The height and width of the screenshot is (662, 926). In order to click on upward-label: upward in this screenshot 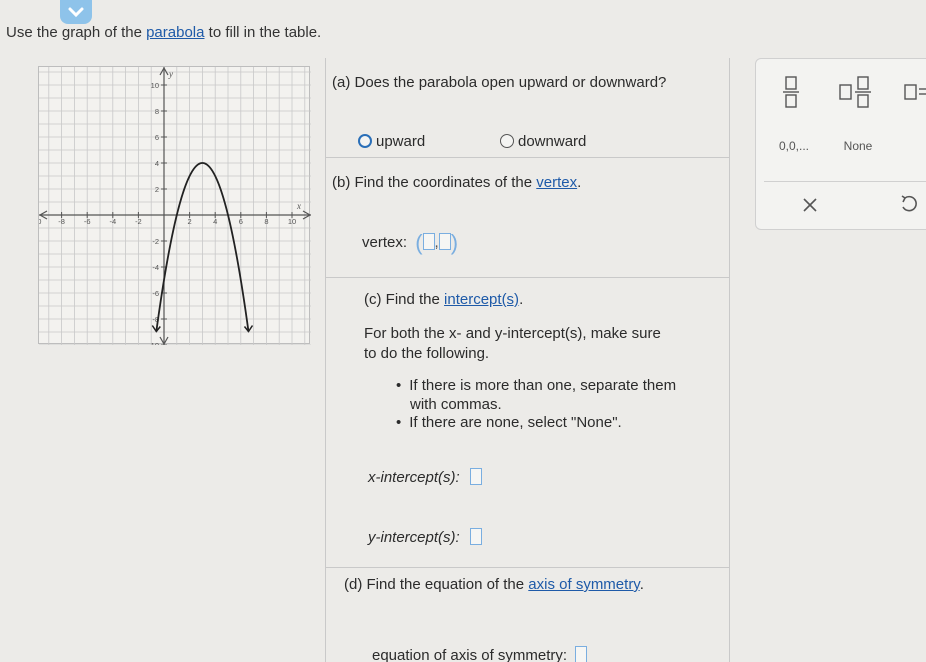, I will do `click(401, 141)`.